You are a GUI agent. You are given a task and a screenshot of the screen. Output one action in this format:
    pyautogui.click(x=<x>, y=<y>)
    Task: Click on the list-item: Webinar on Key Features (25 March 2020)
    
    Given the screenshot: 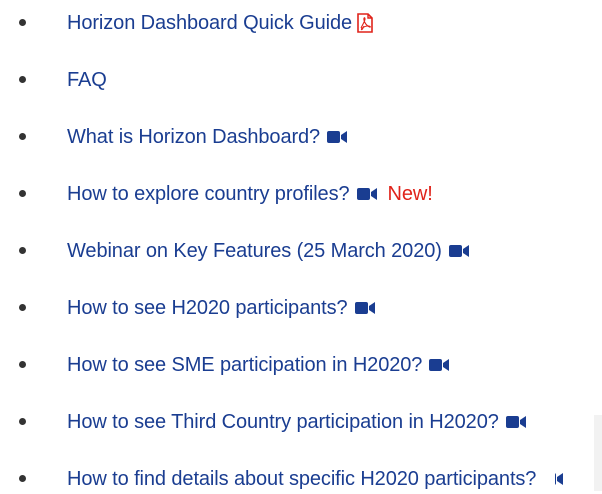 What is the action you would take?
    pyautogui.click(x=301, y=251)
    